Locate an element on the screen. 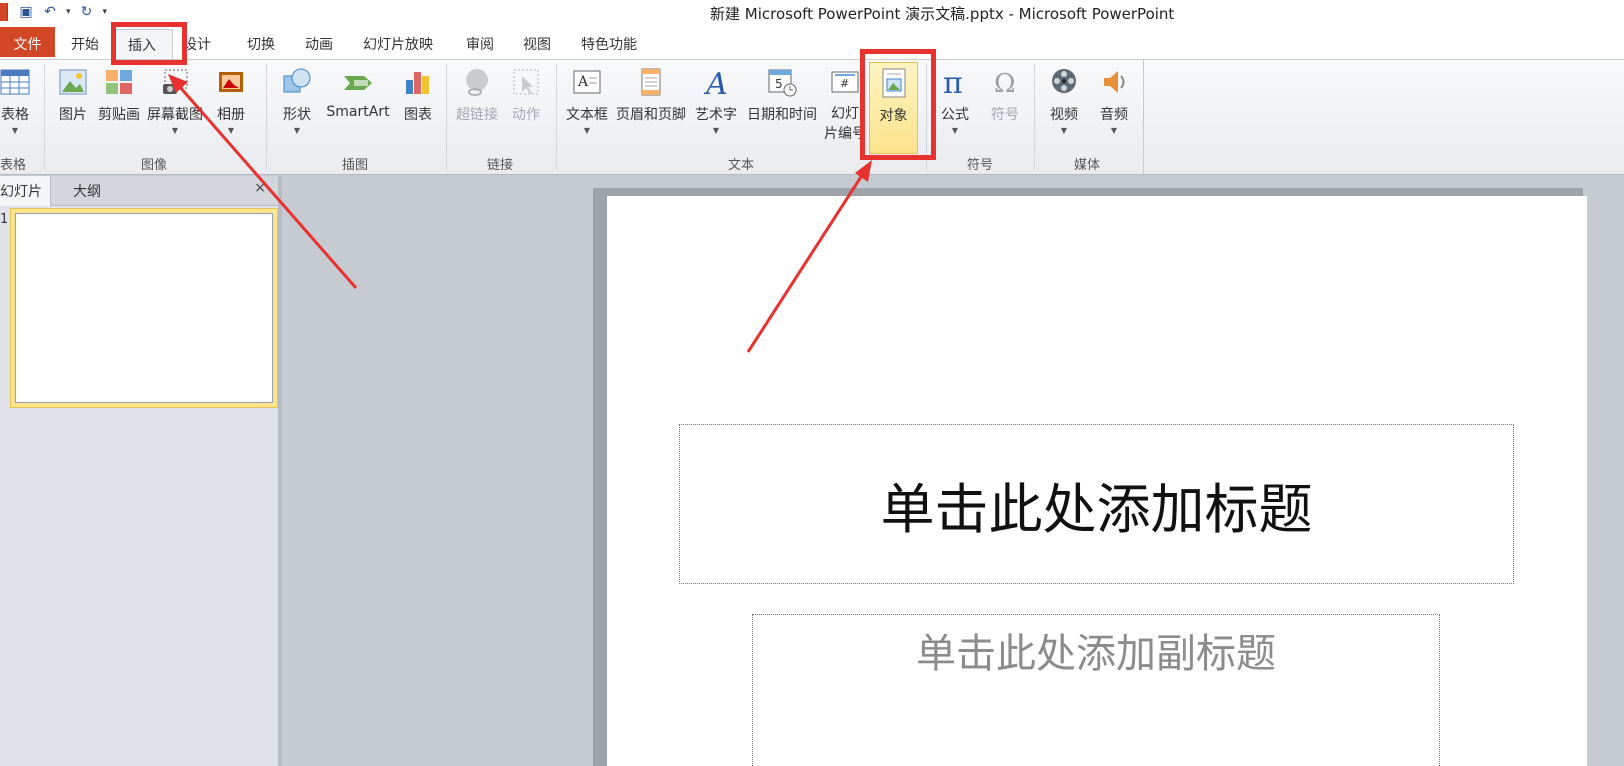 This screenshot has height=766, width=1624. arrow-to-insert-tab is located at coordinates (264, 183).